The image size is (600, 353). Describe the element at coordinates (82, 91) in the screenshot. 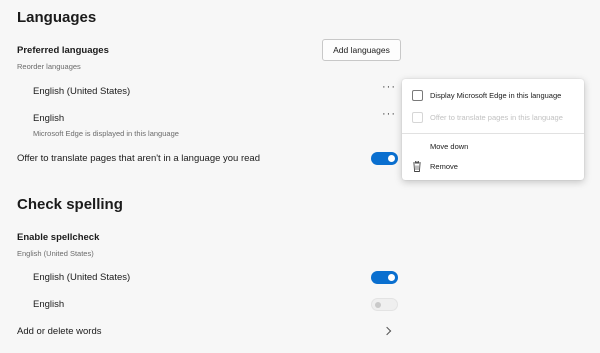

I see `language-item-en-us: English (United States)` at that location.